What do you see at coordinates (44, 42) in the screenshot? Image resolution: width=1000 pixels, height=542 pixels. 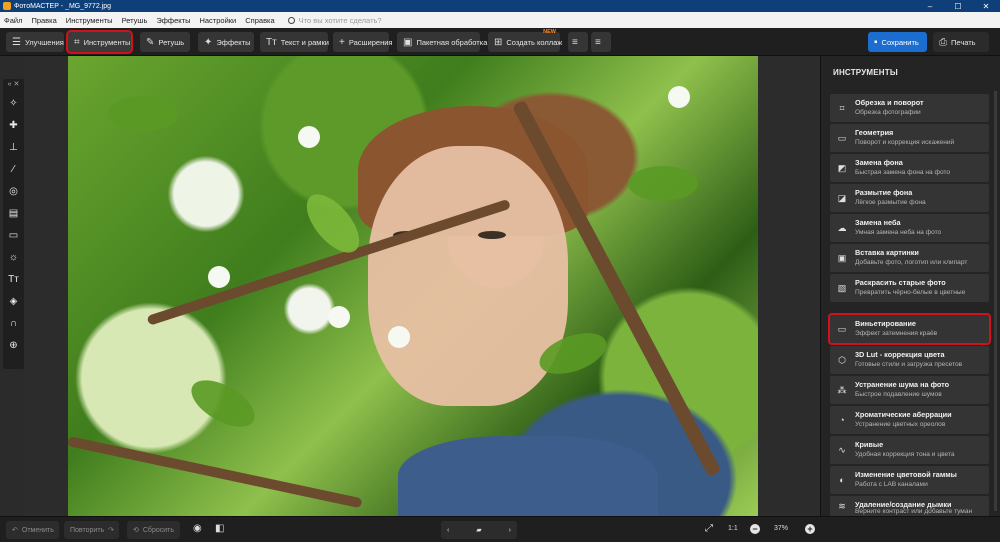 I see `improvements-label: Улучшения` at bounding box center [44, 42].